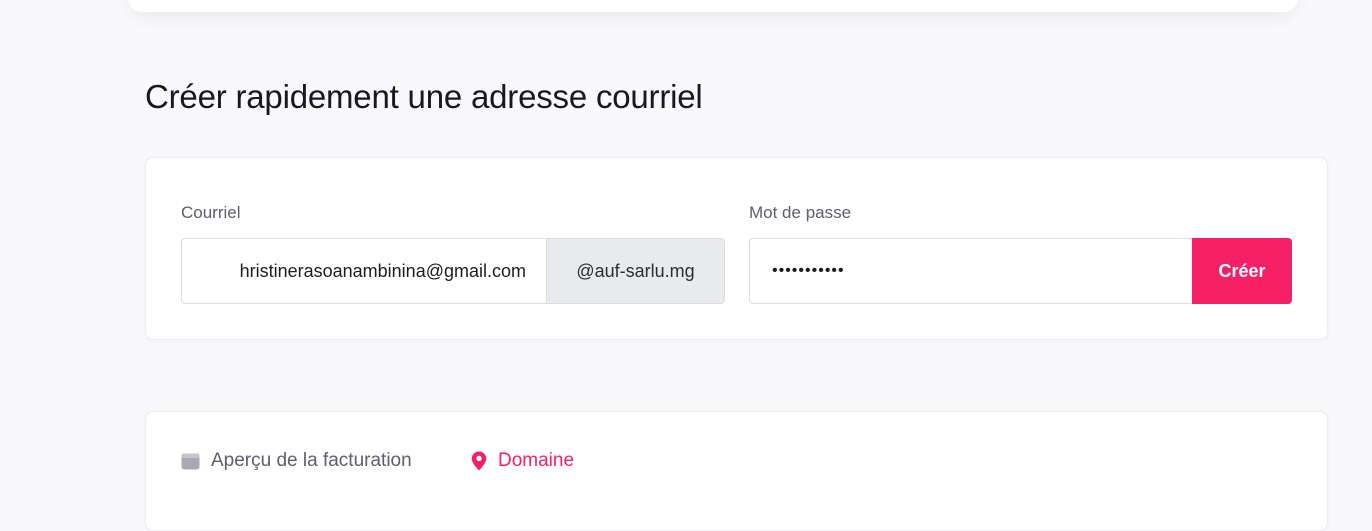 This screenshot has height=531, width=1372. What do you see at coordinates (364, 271) in the screenshot?
I see `email-input` at bounding box center [364, 271].